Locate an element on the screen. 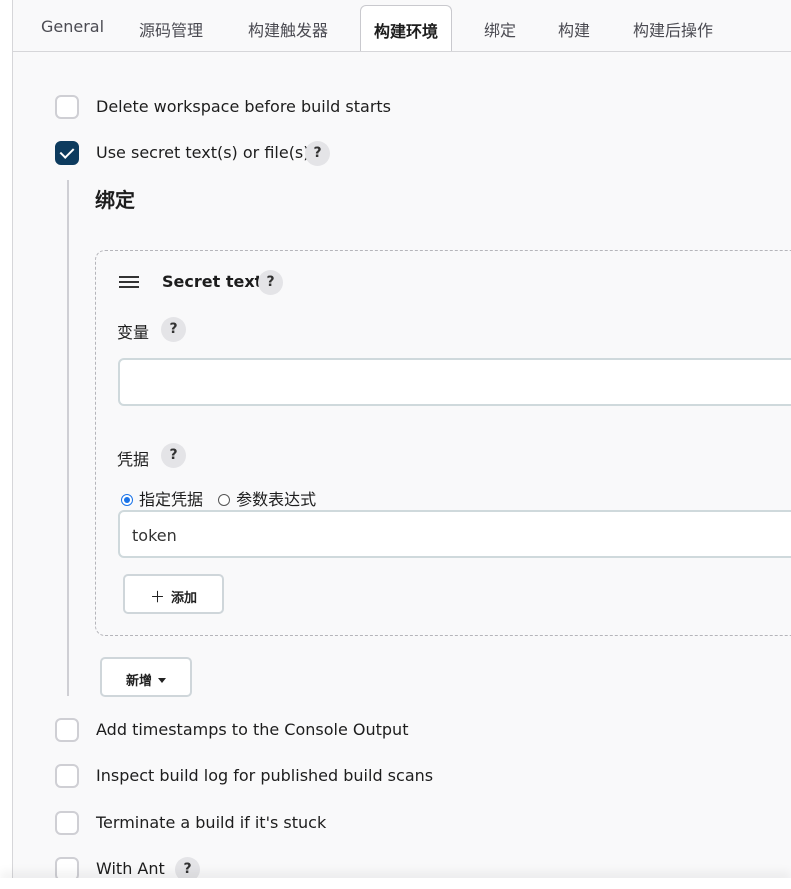 Image resolution: width=791 pixels, height=889 pixels. add-credentials-label: 添加 is located at coordinates (184, 598).